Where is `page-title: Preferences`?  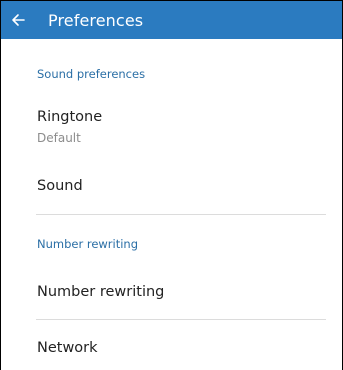 page-title: Preferences is located at coordinates (96, 20).